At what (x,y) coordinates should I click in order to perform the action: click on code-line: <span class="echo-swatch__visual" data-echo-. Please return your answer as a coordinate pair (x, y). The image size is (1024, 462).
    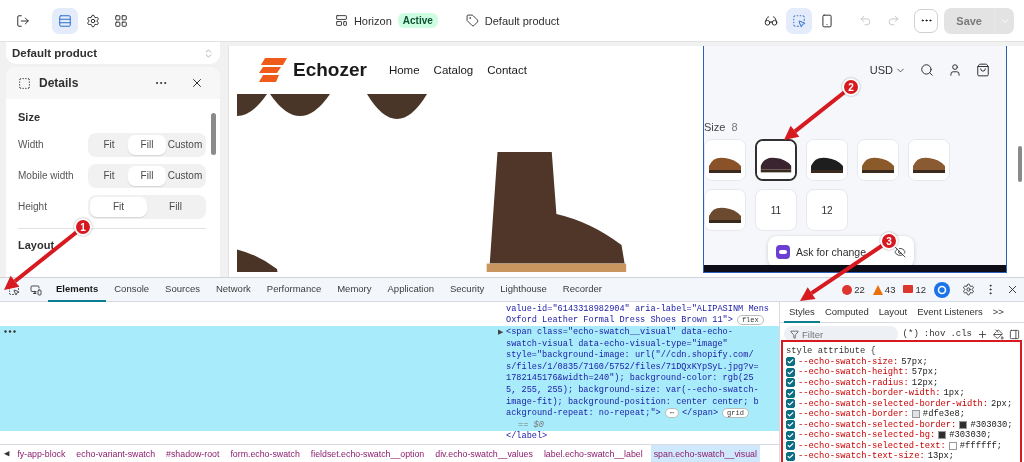
    Looking at the image, I should click on (619, 332).